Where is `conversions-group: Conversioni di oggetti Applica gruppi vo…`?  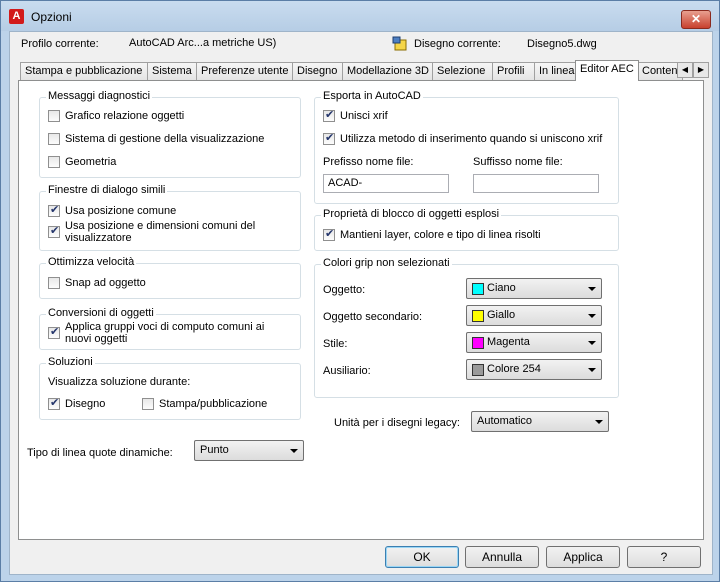 conversions-group: Conversioni di oggetti Applica gruppi vo… is located at coordinates (170, 328).